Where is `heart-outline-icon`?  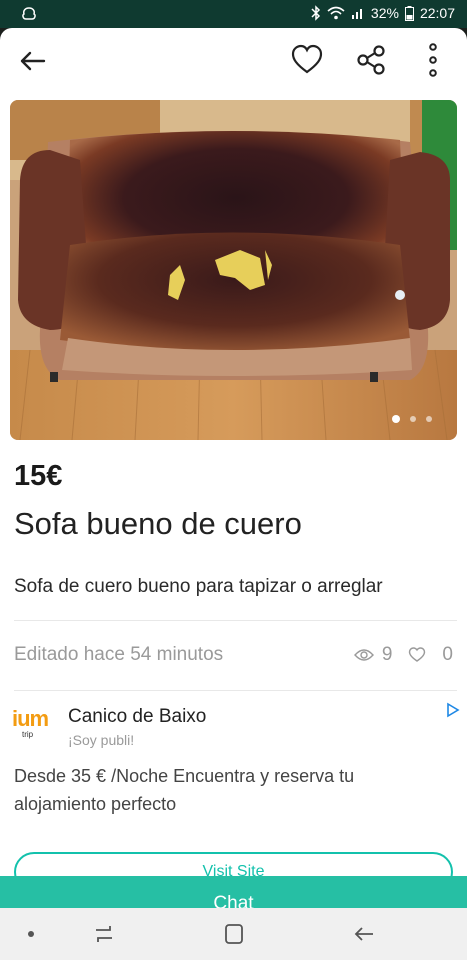 heart-outline-icon is located at coordinates (417, 654).